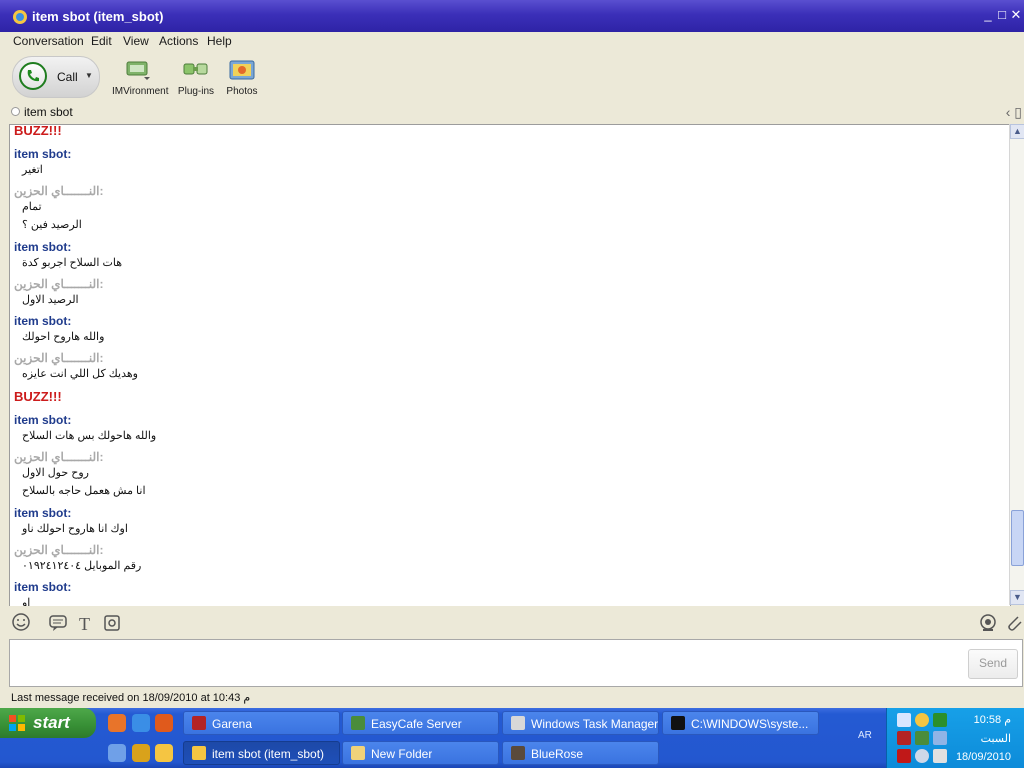  What do you see at coordinates (416, 724) in the screenshot?
I see `taskbar-button-label: EasyCafe Server` at bounding box center [416, 724].